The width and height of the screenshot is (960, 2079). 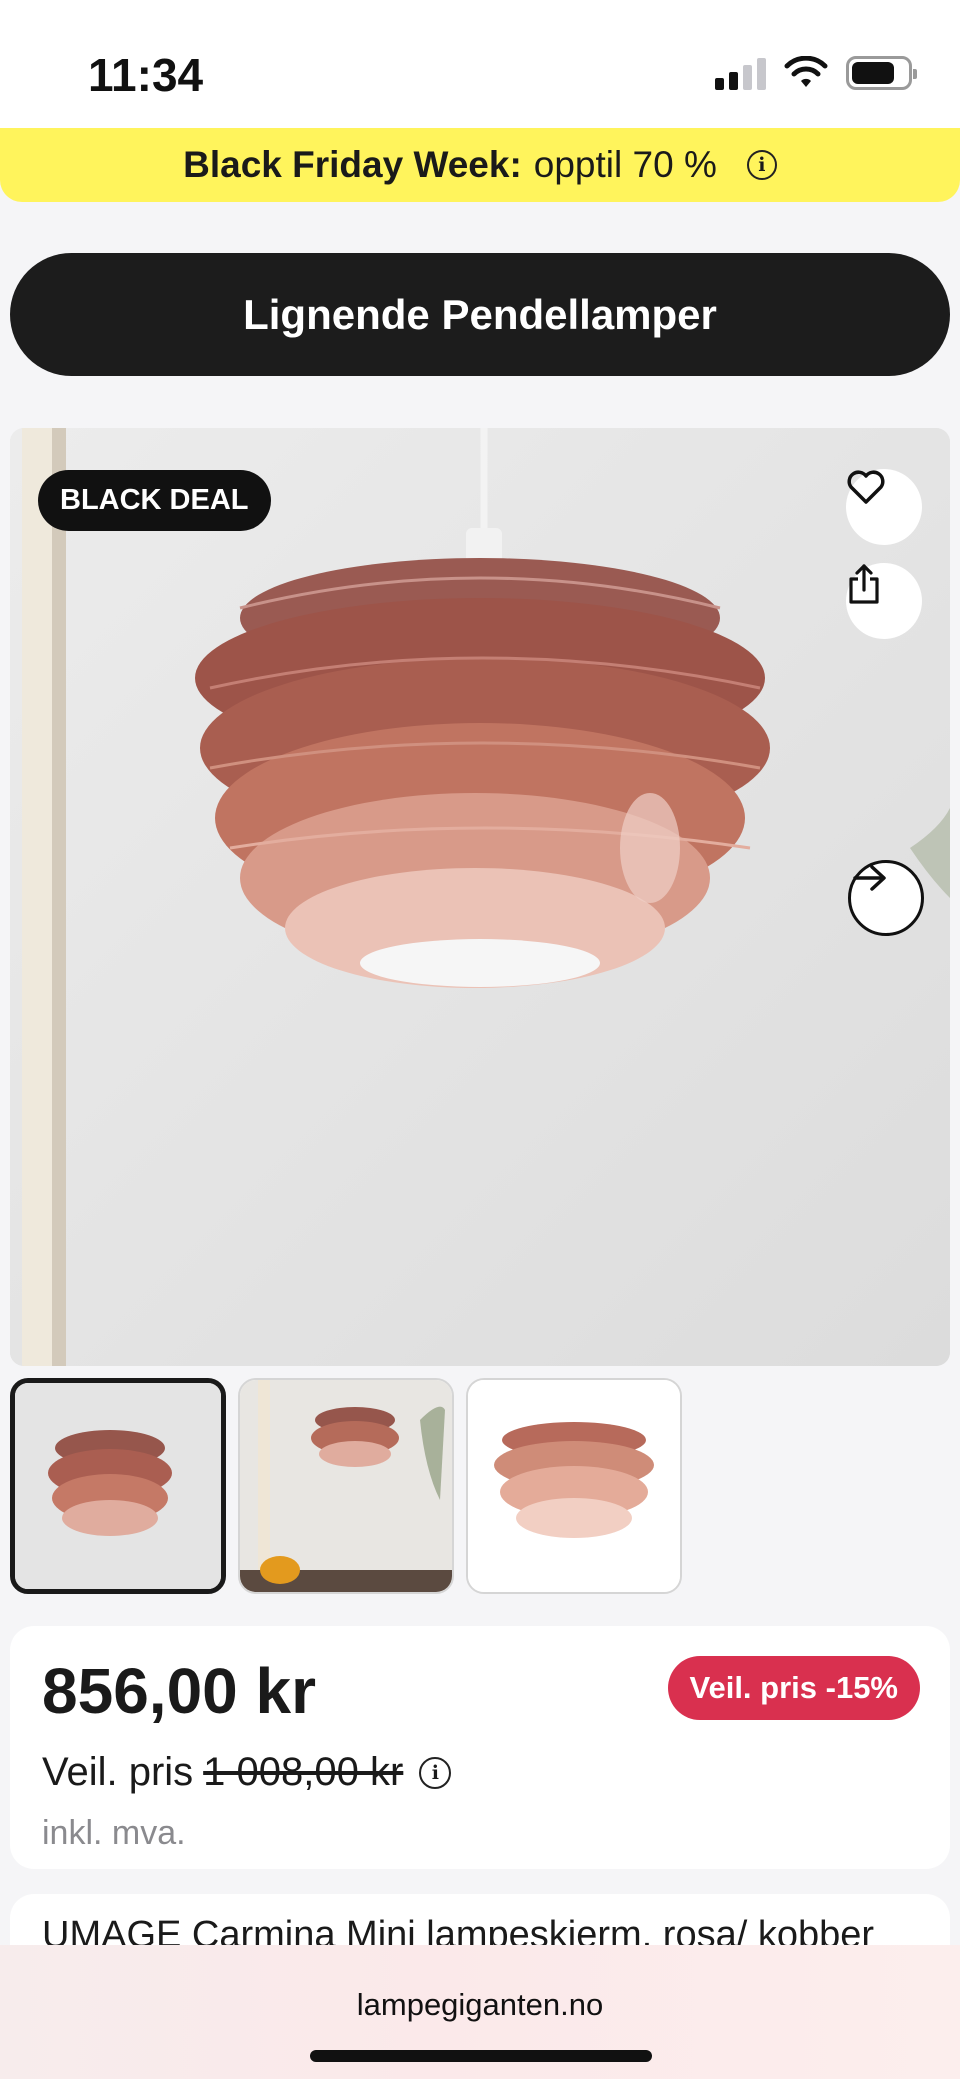 I want to click on vat-note: inkl. mva., so click(x=114, y=1833).